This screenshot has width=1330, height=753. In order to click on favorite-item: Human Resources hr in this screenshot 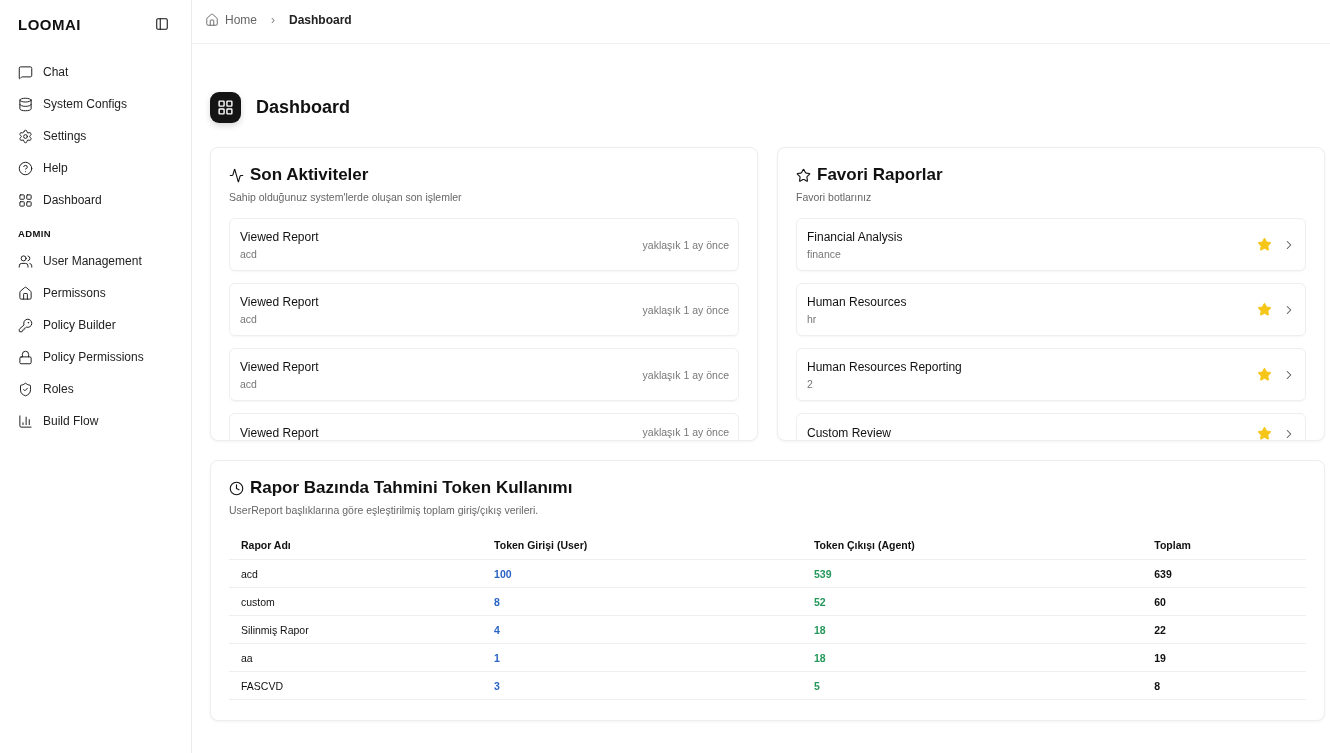, I will do `click(1051, 309)`.